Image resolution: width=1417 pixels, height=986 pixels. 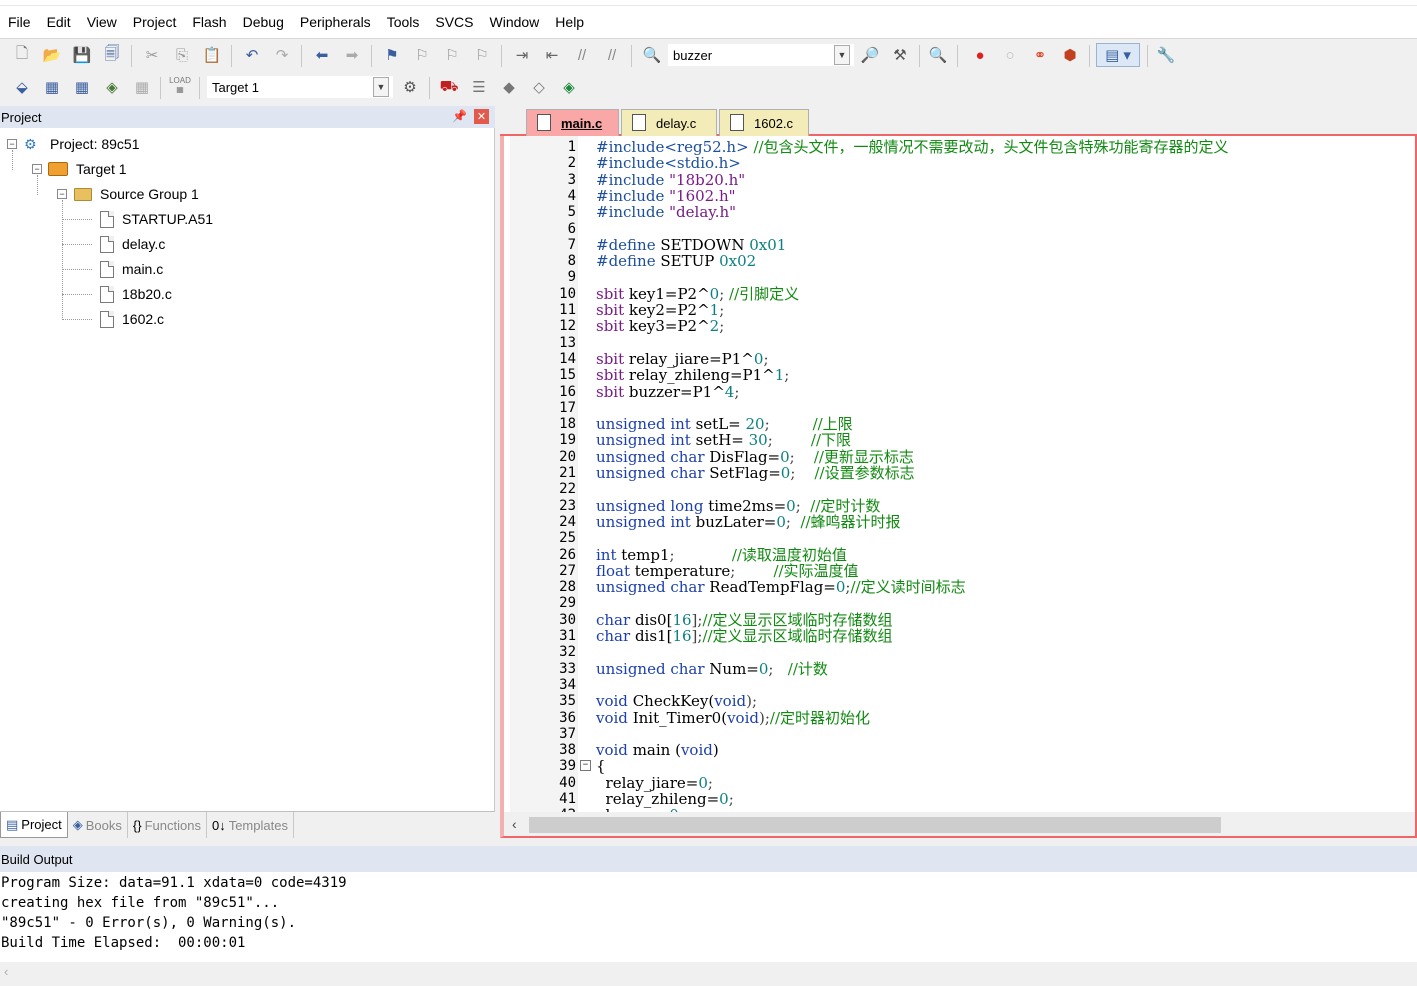 I want to click on code-line: 4 #include "1602.h", so click(x=954, y=196).